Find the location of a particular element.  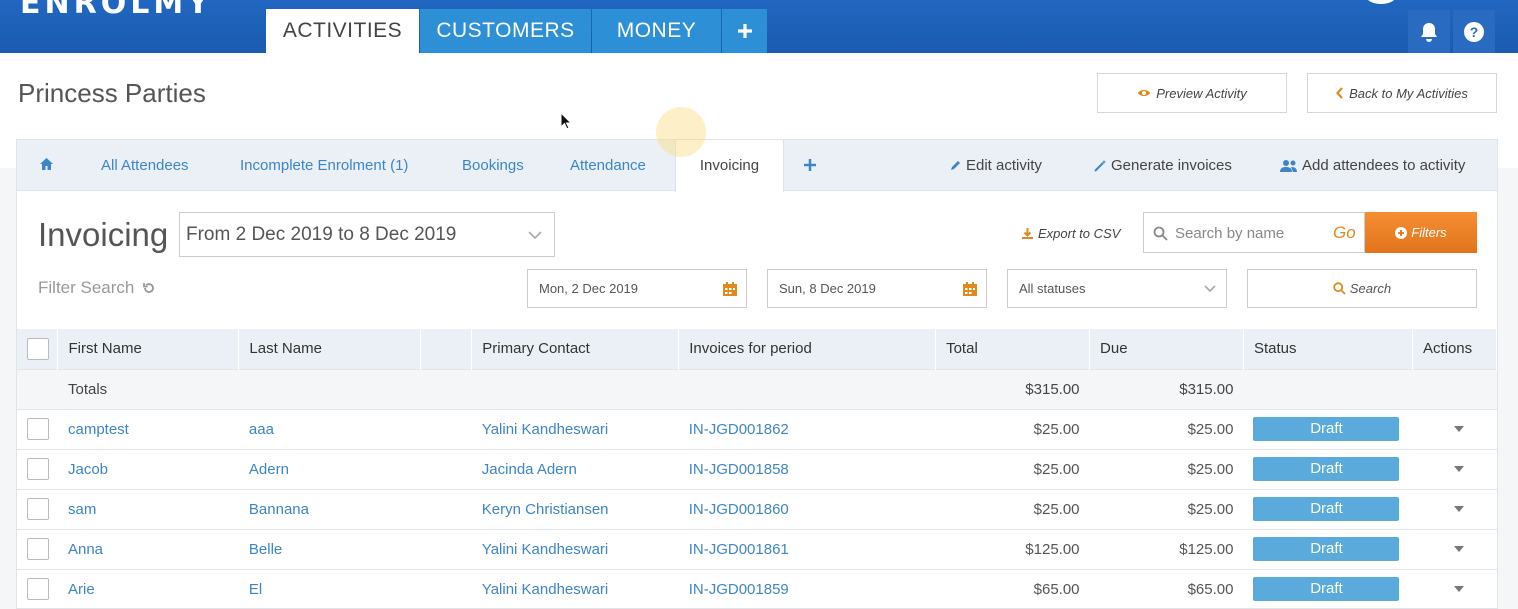

first-name-link: Arie is located at coordinates (148, 588).